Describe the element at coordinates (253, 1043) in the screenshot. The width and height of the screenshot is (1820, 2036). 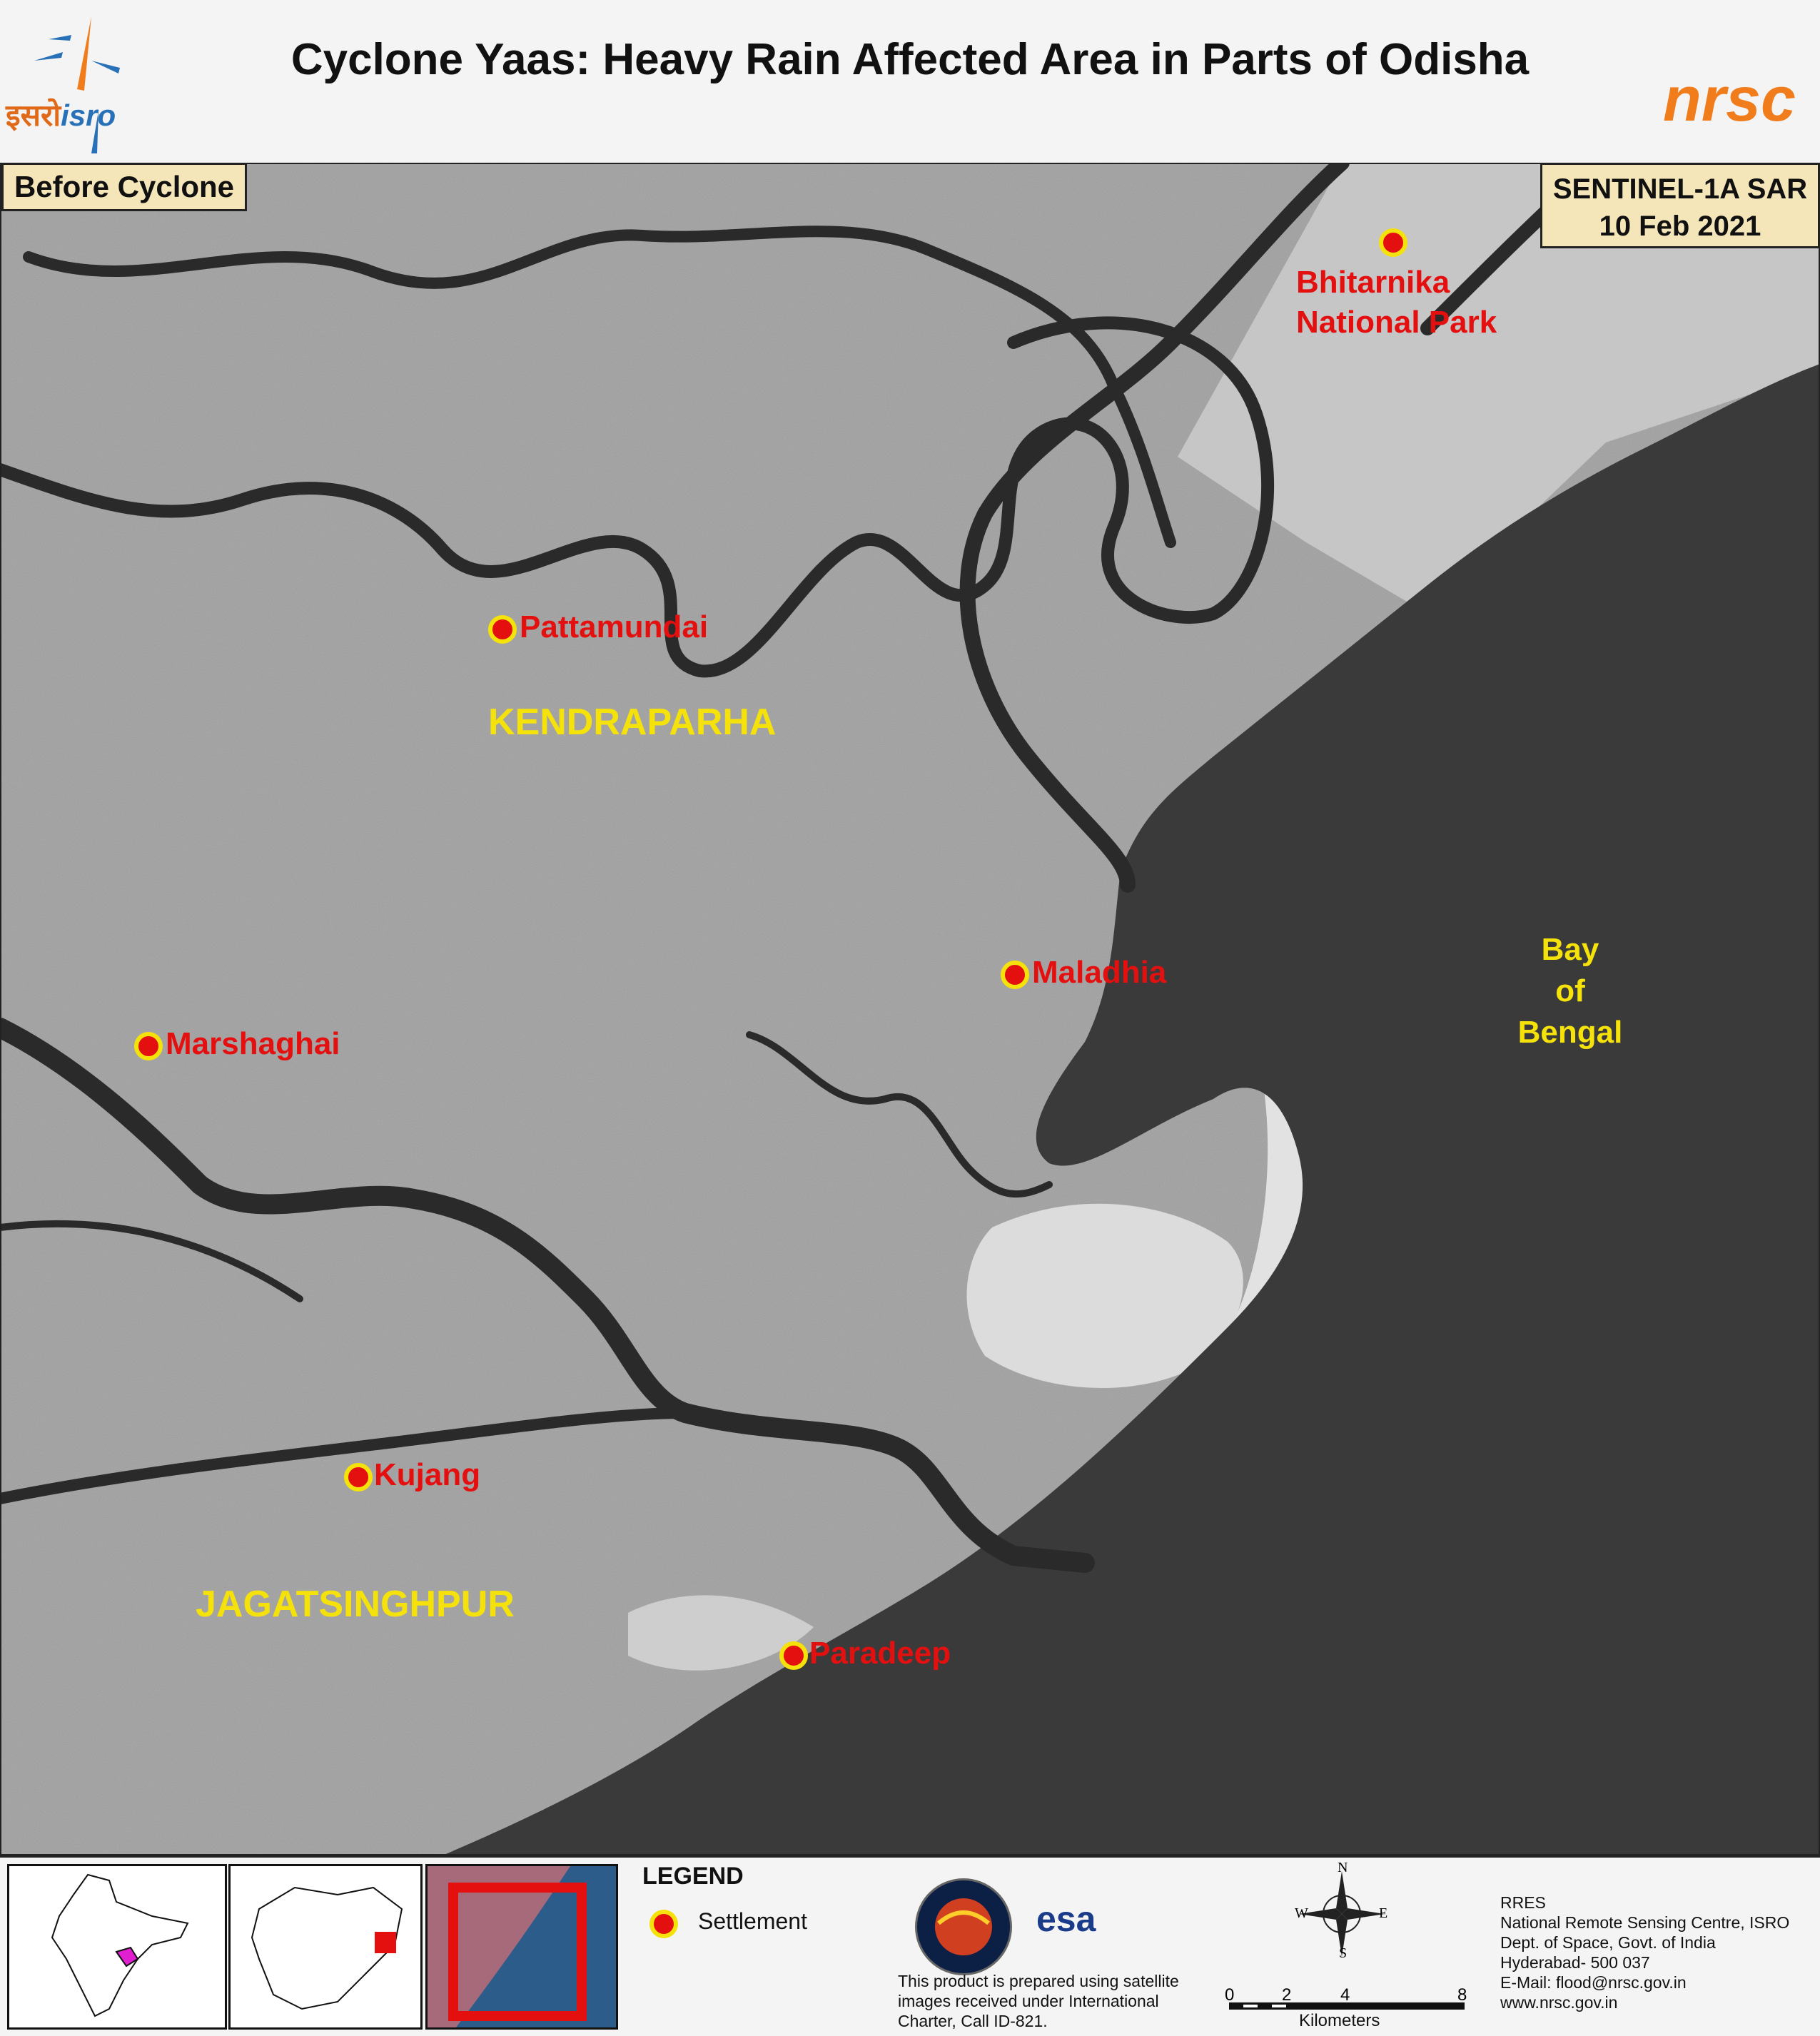
I see `settlement-label-marshaghai: Marshaghai` at that location.